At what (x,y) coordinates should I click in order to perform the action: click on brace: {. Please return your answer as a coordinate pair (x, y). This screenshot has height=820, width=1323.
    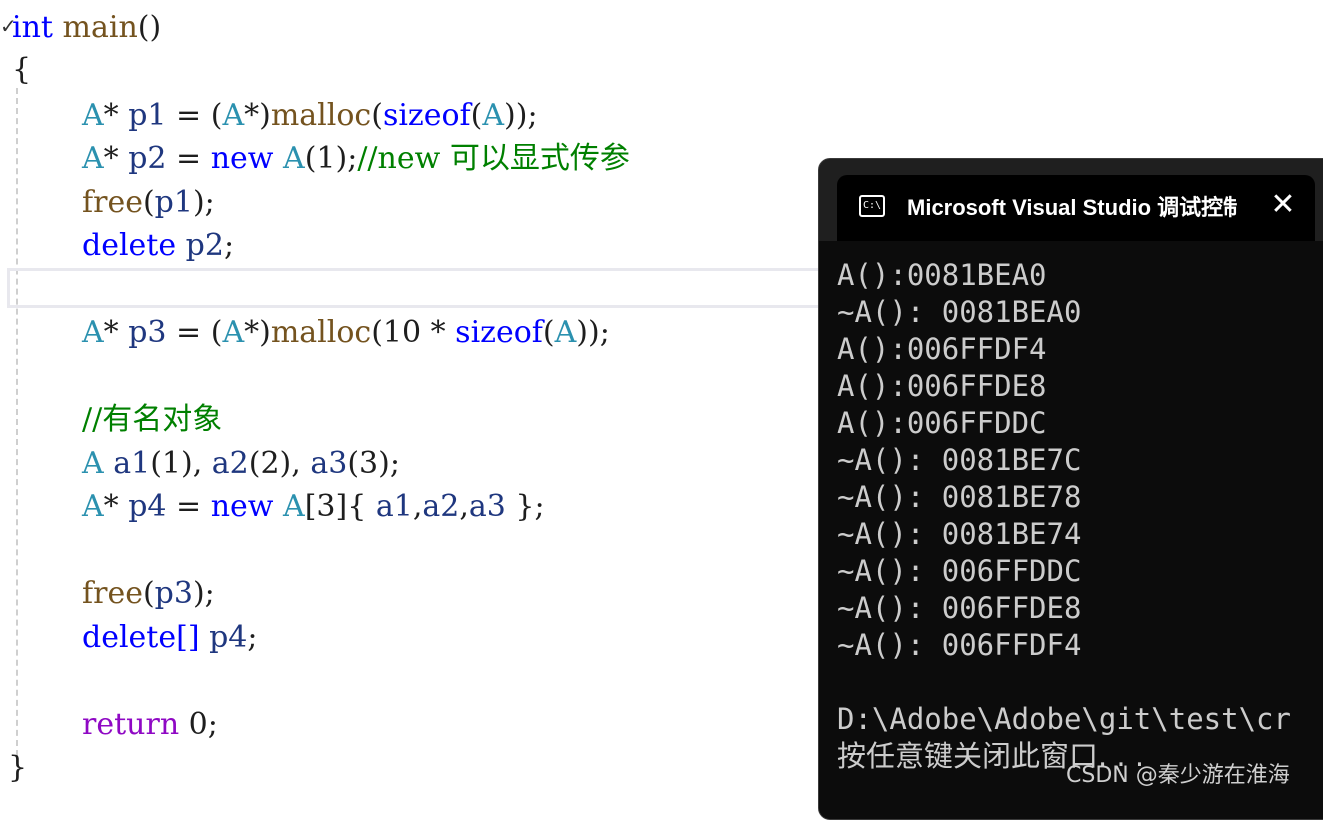
    Looking at the image, I should click on (22, 69).